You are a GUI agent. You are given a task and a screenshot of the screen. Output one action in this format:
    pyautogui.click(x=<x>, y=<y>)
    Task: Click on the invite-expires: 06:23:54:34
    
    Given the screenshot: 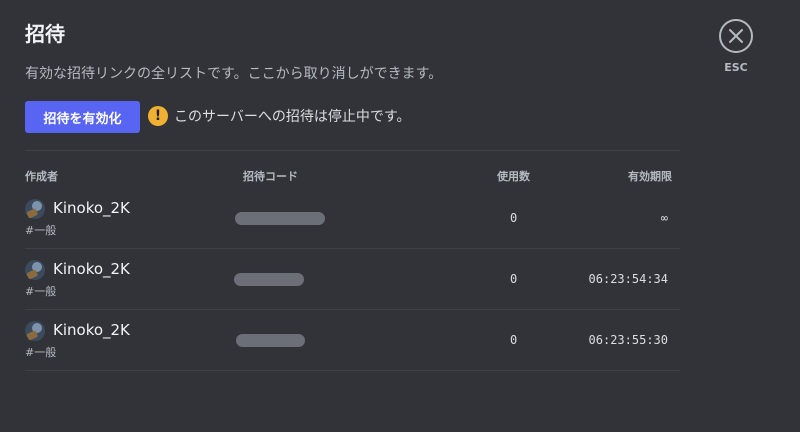 What is the action you would take?
    pyautogui.click(x=628, y=279)
    